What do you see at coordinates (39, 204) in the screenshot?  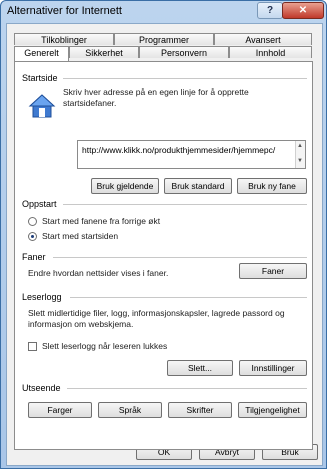 I see `oppstart-heading: Oppstart` at bounding box center [39, 204].